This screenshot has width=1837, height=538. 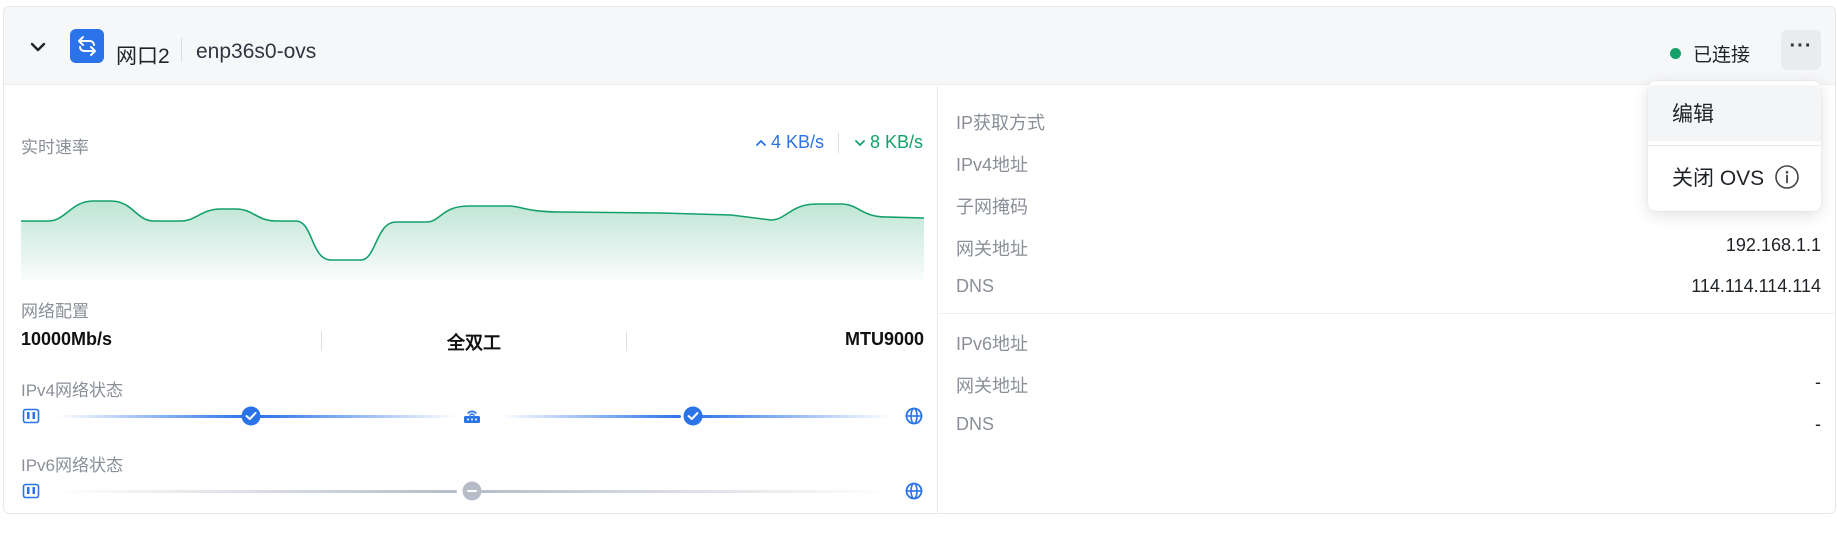 I want to click on realtime-rate-chart, so click(x=472, y=240).